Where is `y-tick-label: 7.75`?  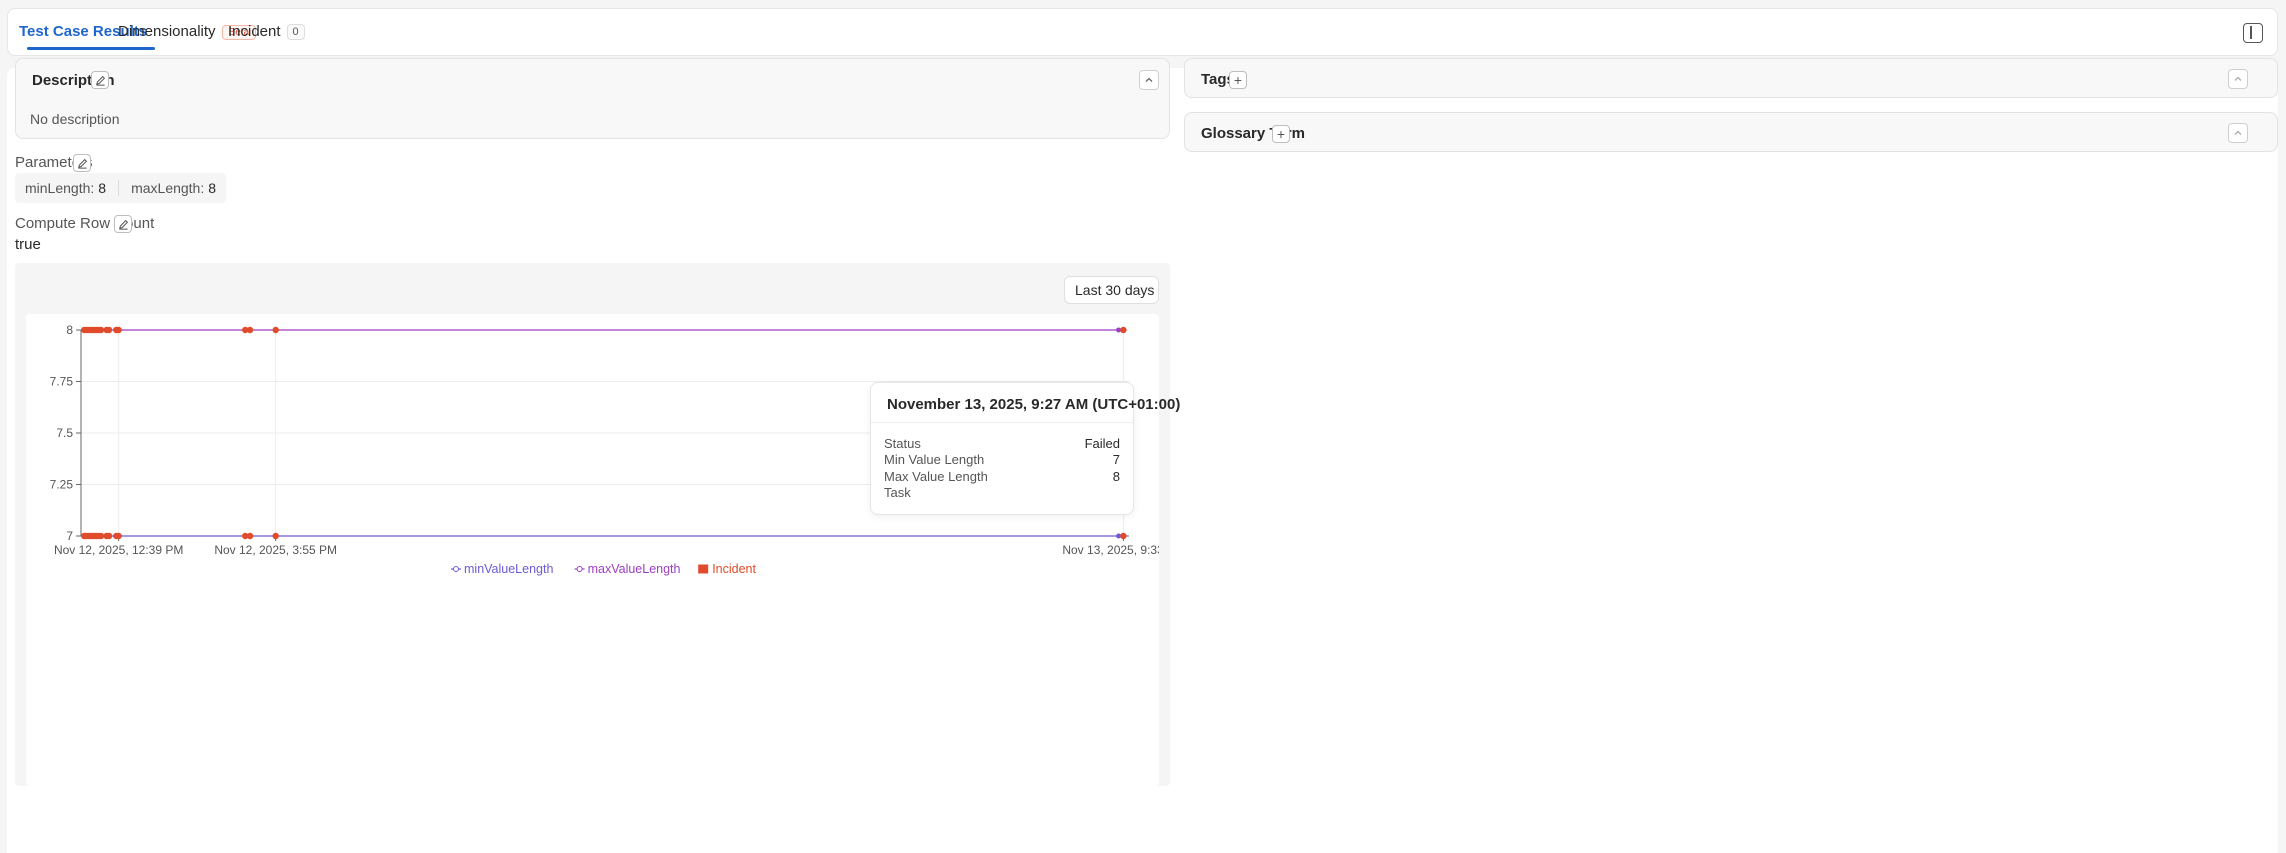 y-tick-label: 7.75 is located at coordinates (62, 382).